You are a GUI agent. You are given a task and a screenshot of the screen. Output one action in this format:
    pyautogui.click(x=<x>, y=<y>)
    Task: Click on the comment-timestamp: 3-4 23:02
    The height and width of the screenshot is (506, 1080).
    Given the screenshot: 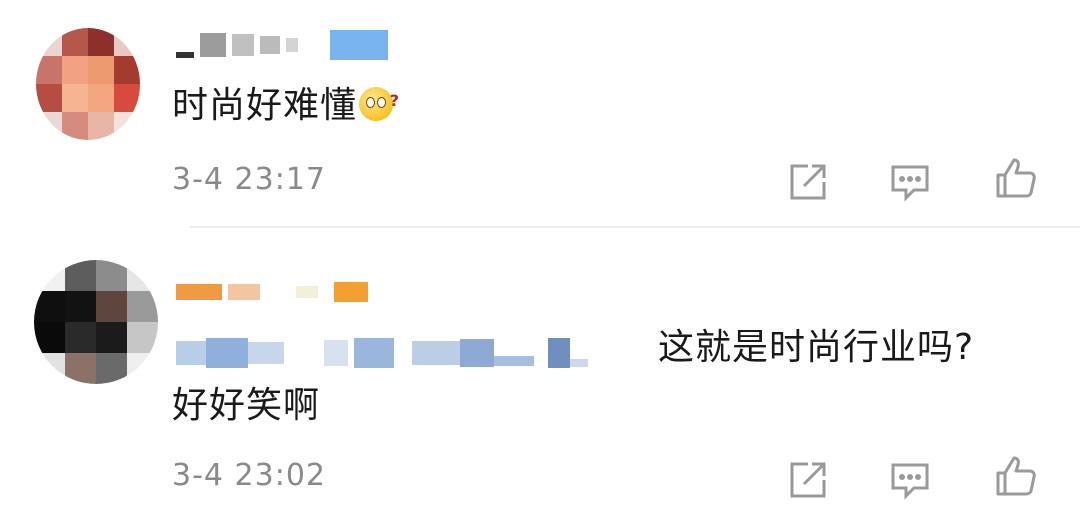 What is the action you would take?
    pyautogui.click(x=249, y=475)
    